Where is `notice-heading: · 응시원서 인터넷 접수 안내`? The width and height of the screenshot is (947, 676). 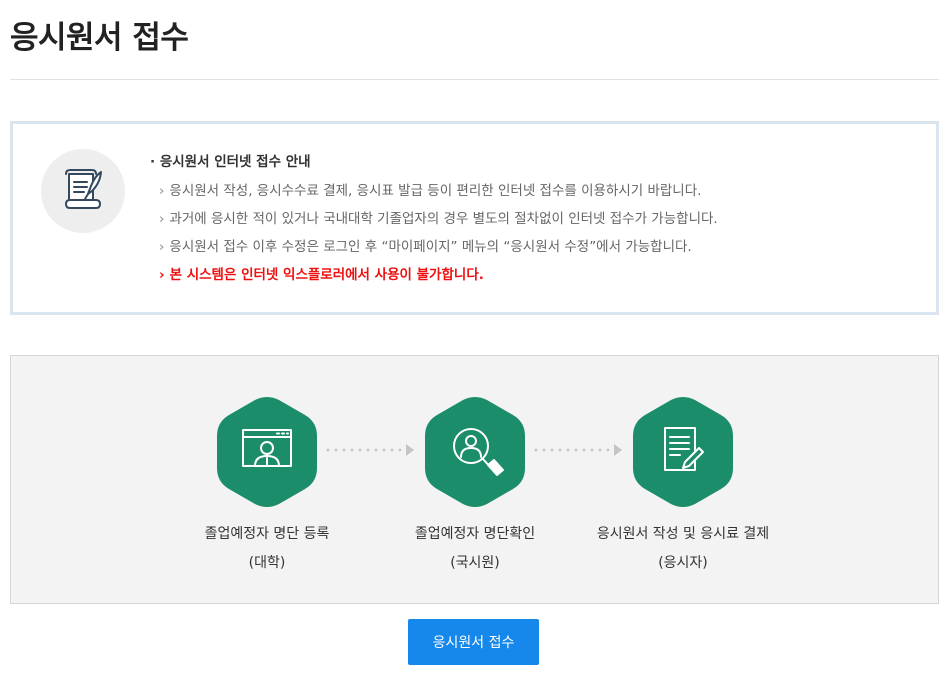 notice-heading: · 응시원서 인터넷 접수 안내 is located at coordinates (230, 162).